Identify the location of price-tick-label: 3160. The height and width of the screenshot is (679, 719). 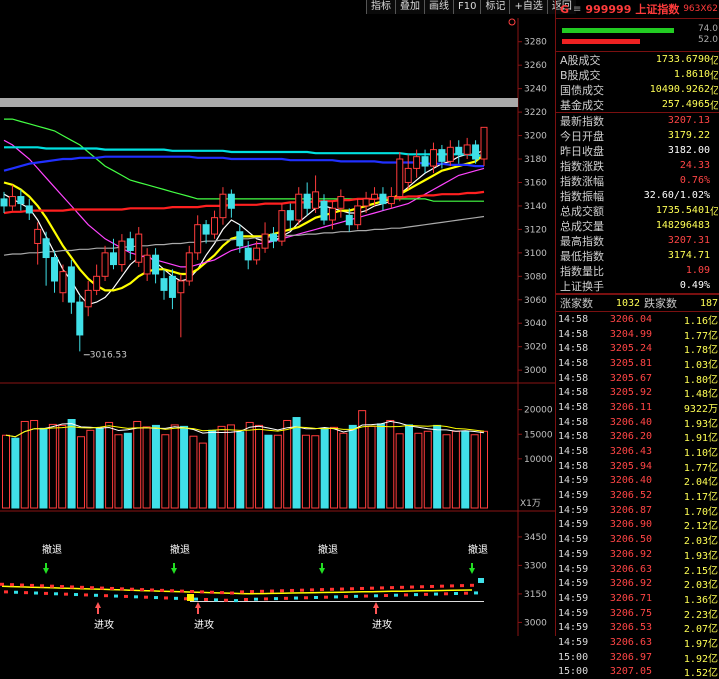
(535, 183).